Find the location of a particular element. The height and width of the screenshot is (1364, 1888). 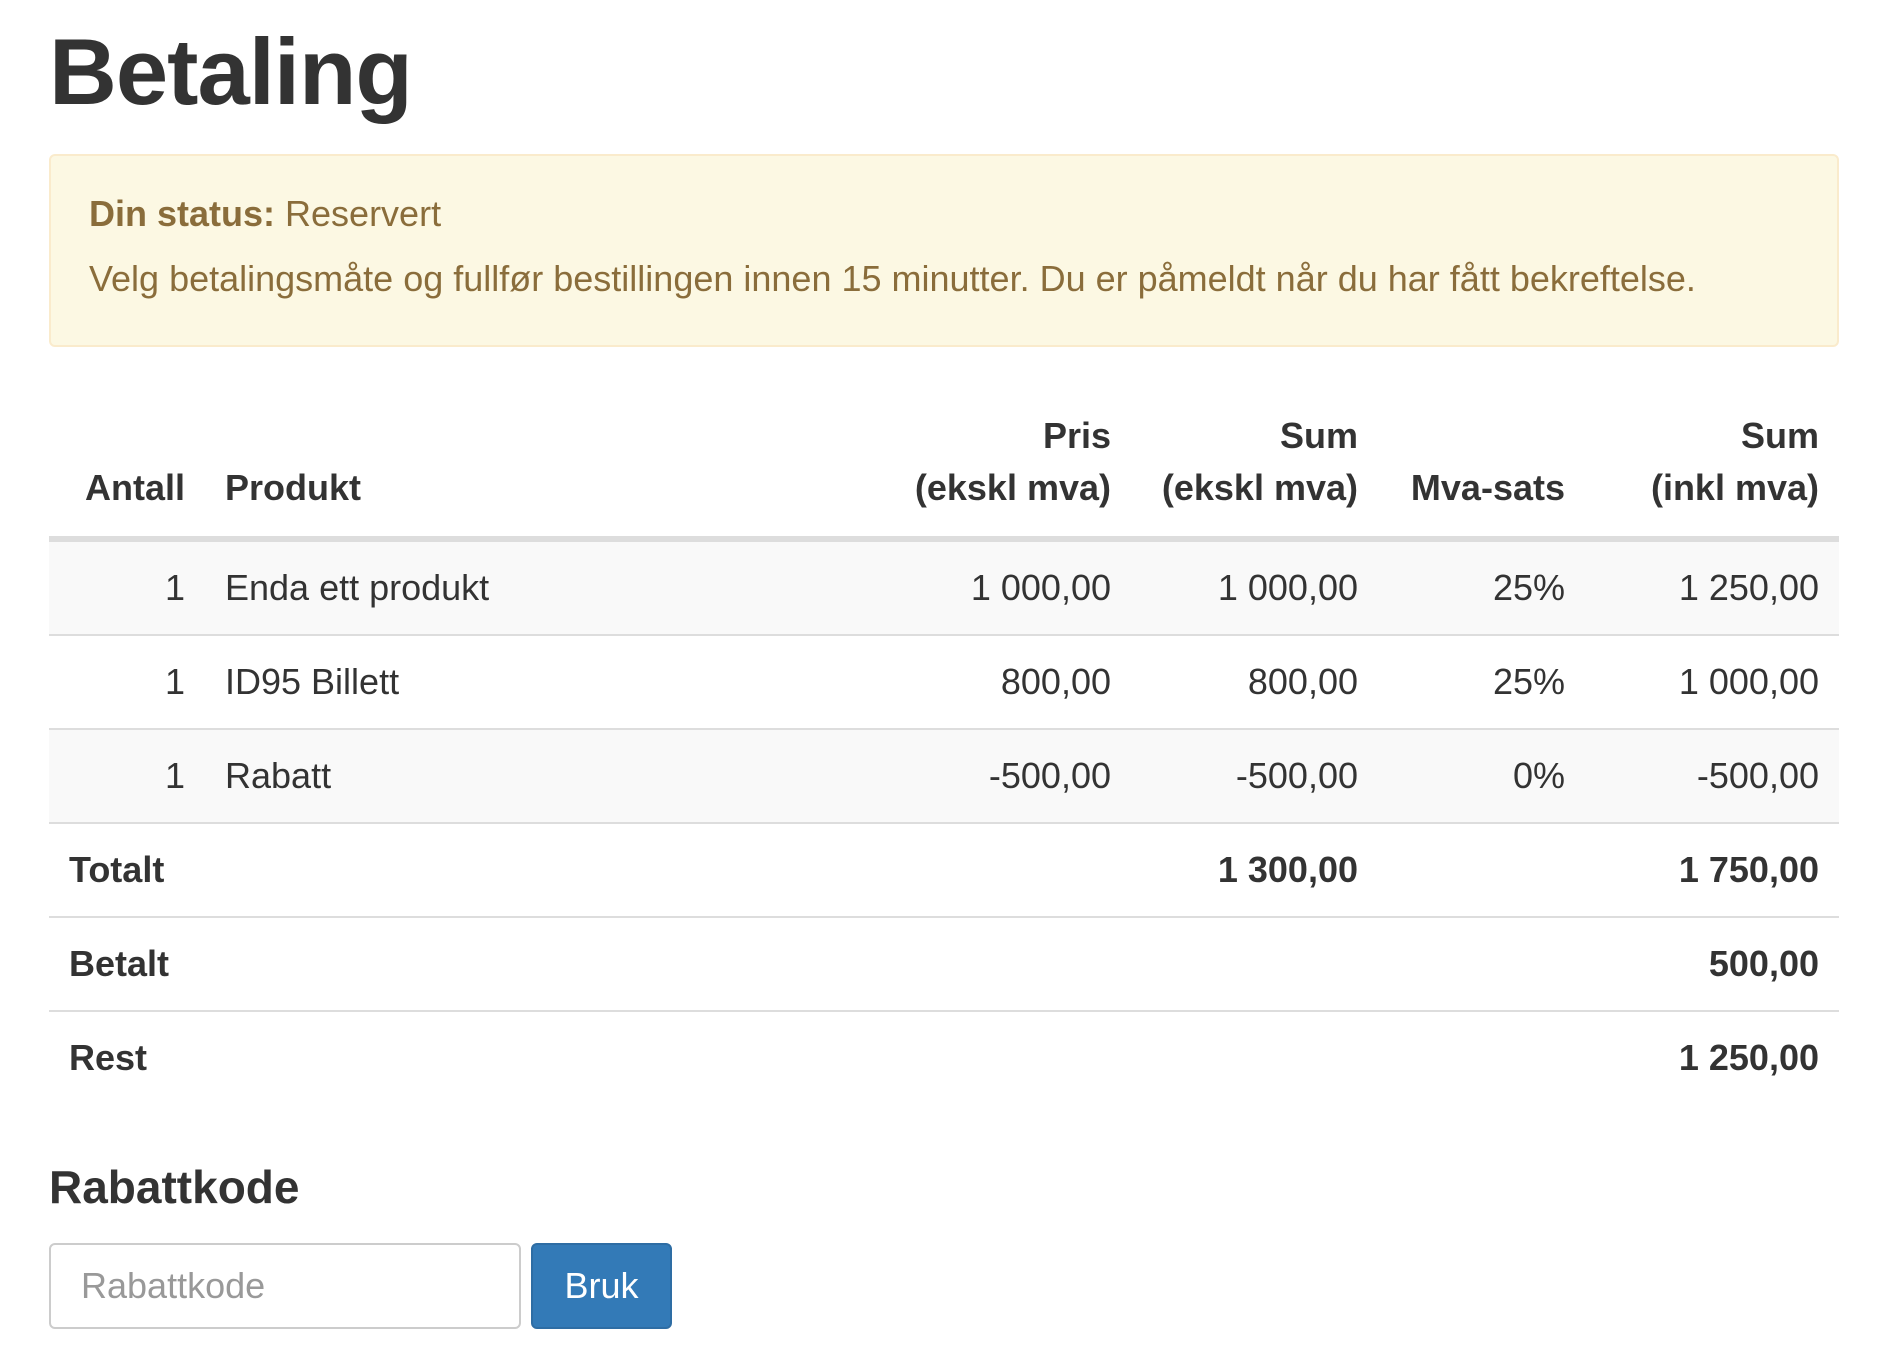

header-price-line1: Pris is located at coordinates (1076, 435).